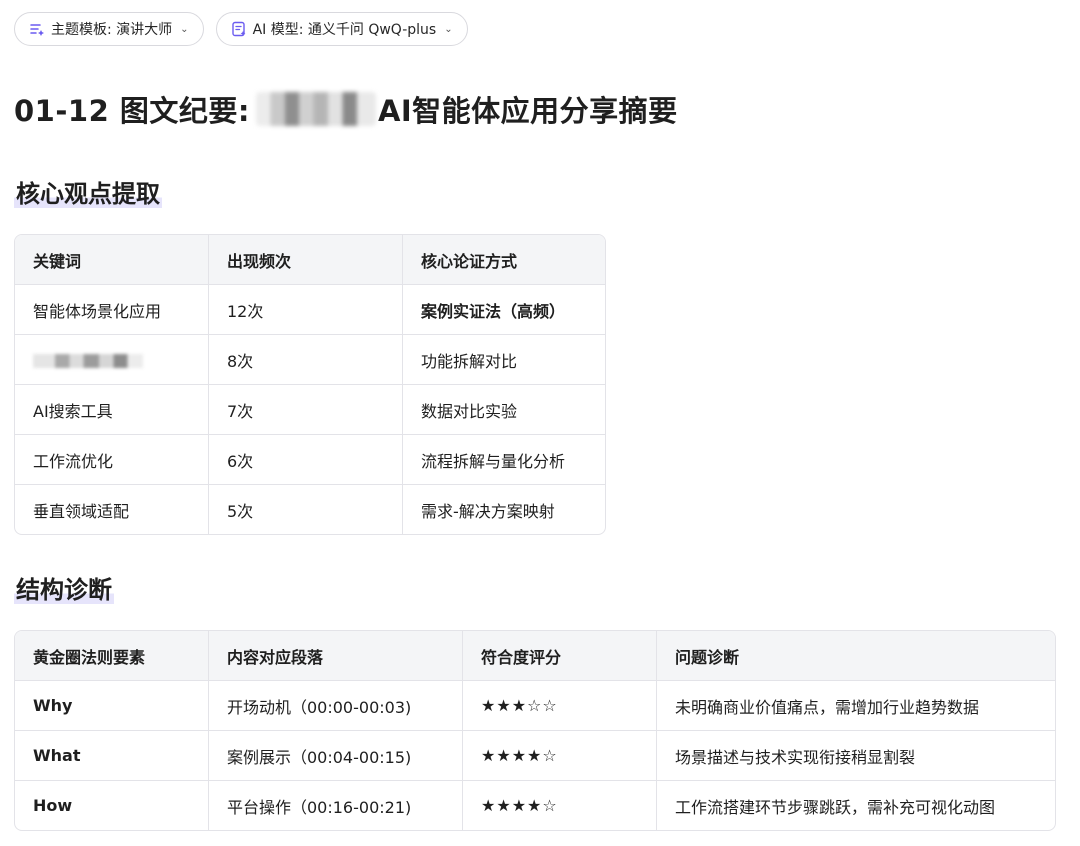 This screenshot has width=1080, height=846. I want to click on table-cell: 流程拆解与量化分析, so click(504, 460).